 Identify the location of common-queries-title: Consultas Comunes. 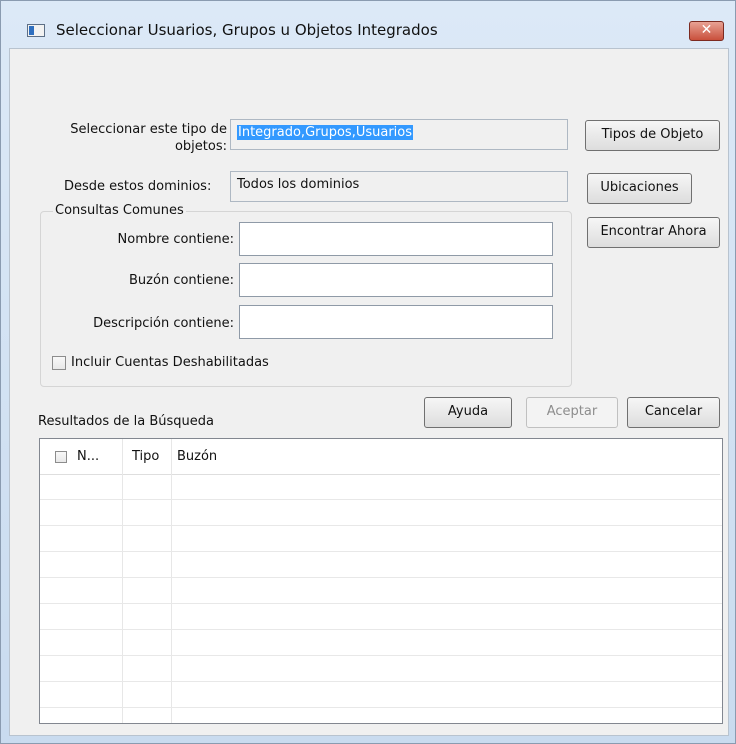
(119, 210).